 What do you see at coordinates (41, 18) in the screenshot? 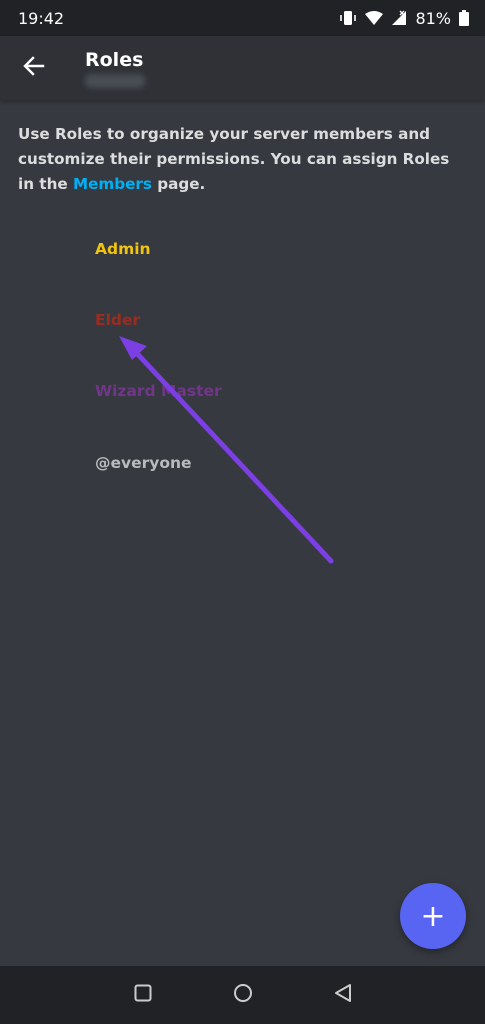
I see `status-time: 19:42` at bounding box center [41, 18].